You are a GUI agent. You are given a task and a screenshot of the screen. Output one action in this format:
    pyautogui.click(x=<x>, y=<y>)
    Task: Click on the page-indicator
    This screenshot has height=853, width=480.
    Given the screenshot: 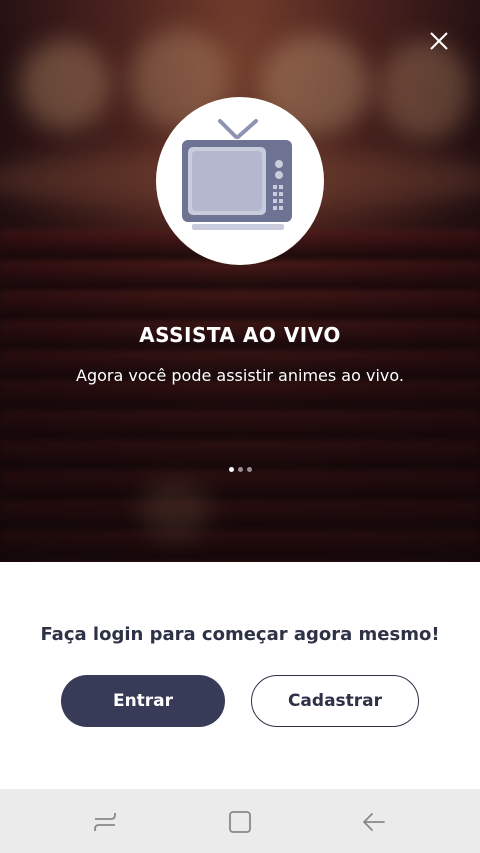 What is the action you would take?
    pyautogui.click(x=240, y=469)
    